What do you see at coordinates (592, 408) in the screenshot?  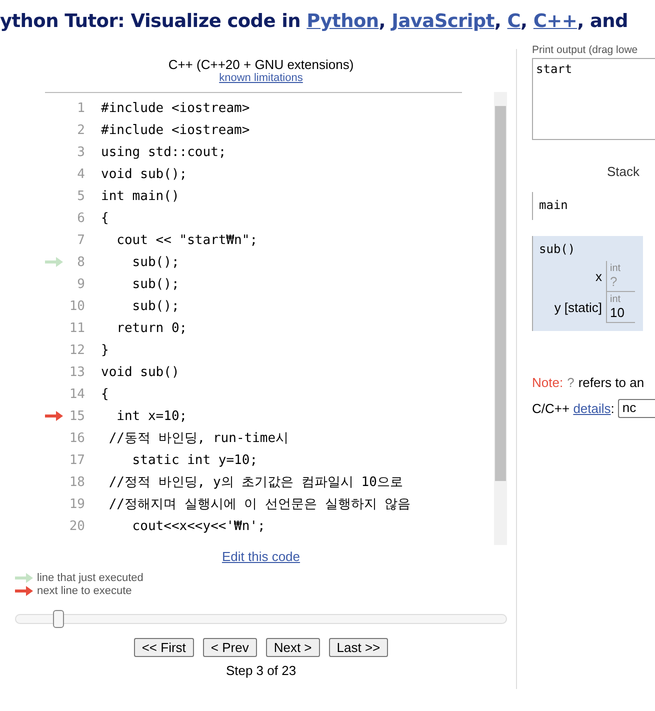 I see `details-link: details` at bounding box center [592, 408].